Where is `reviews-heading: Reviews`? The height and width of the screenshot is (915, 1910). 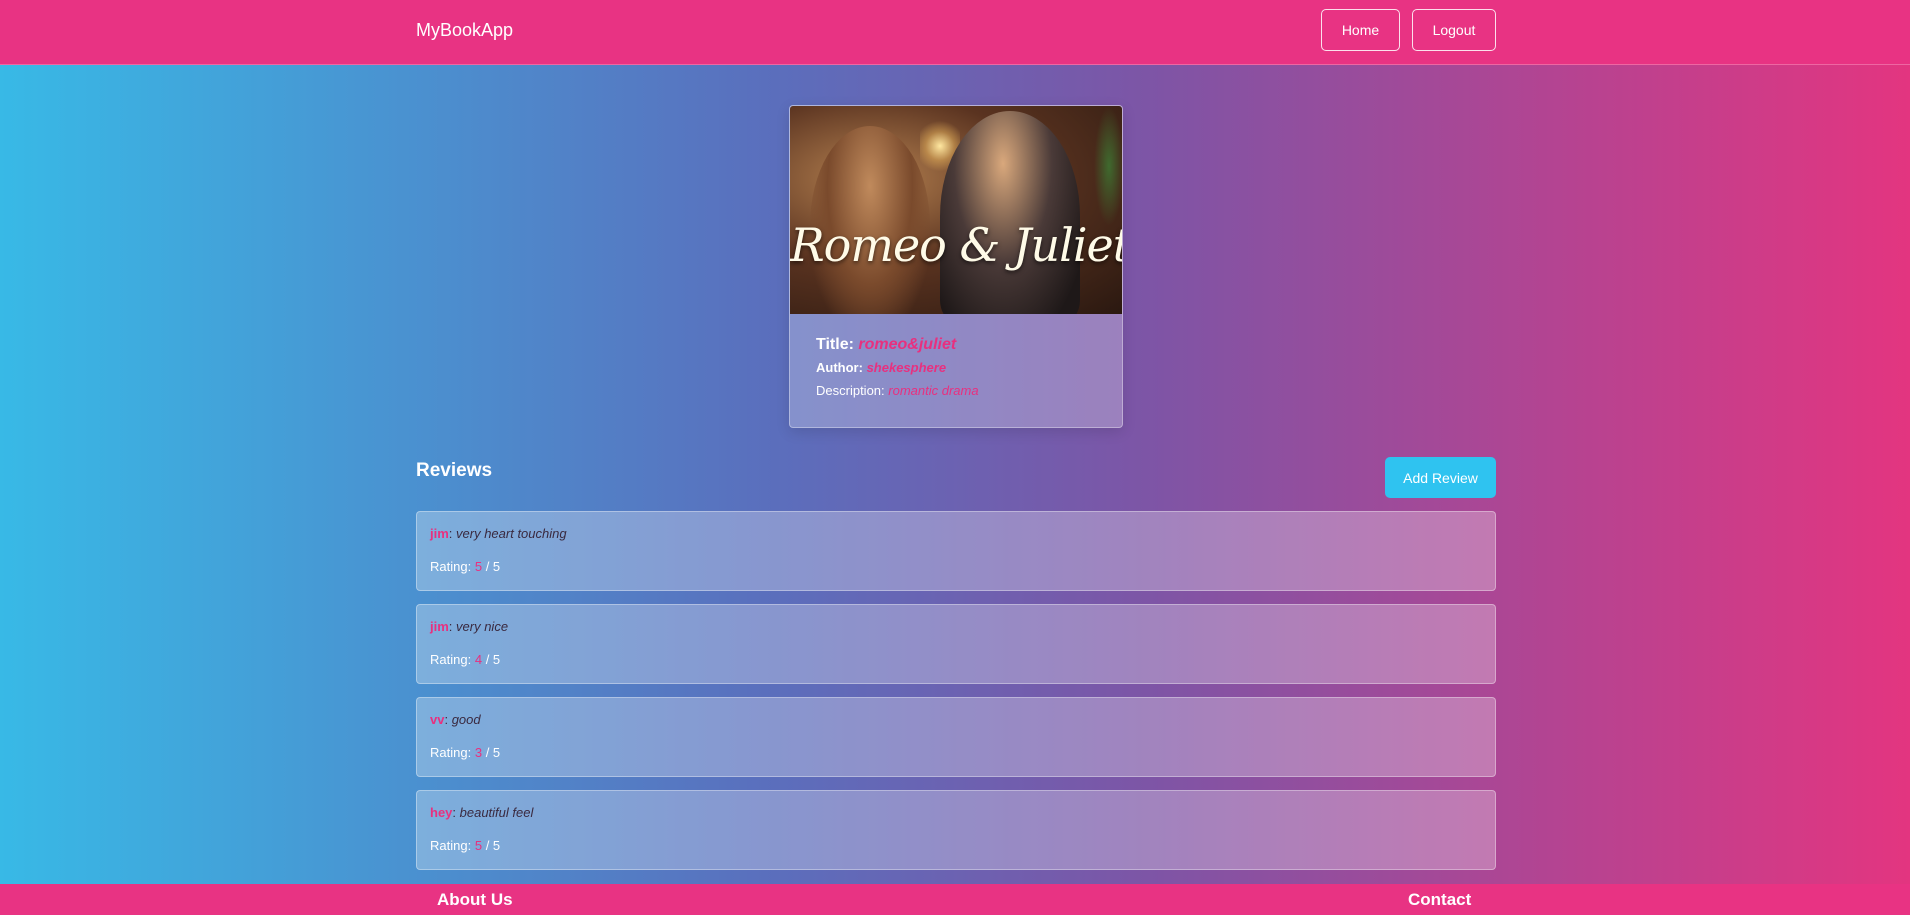 reviews-heading: Reviews is located at coordinates (454, 470).